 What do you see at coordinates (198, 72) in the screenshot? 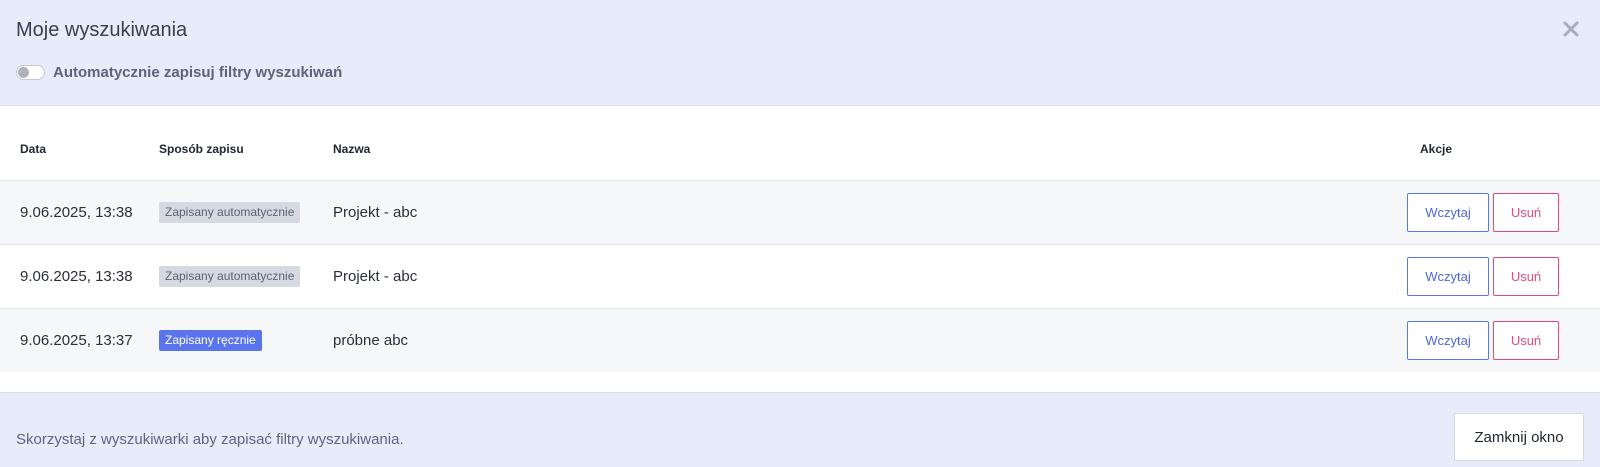
I see `auto-save-label: Automatycznie zapisuj filtry wyszukiwań` at bounding box center [198, 72].